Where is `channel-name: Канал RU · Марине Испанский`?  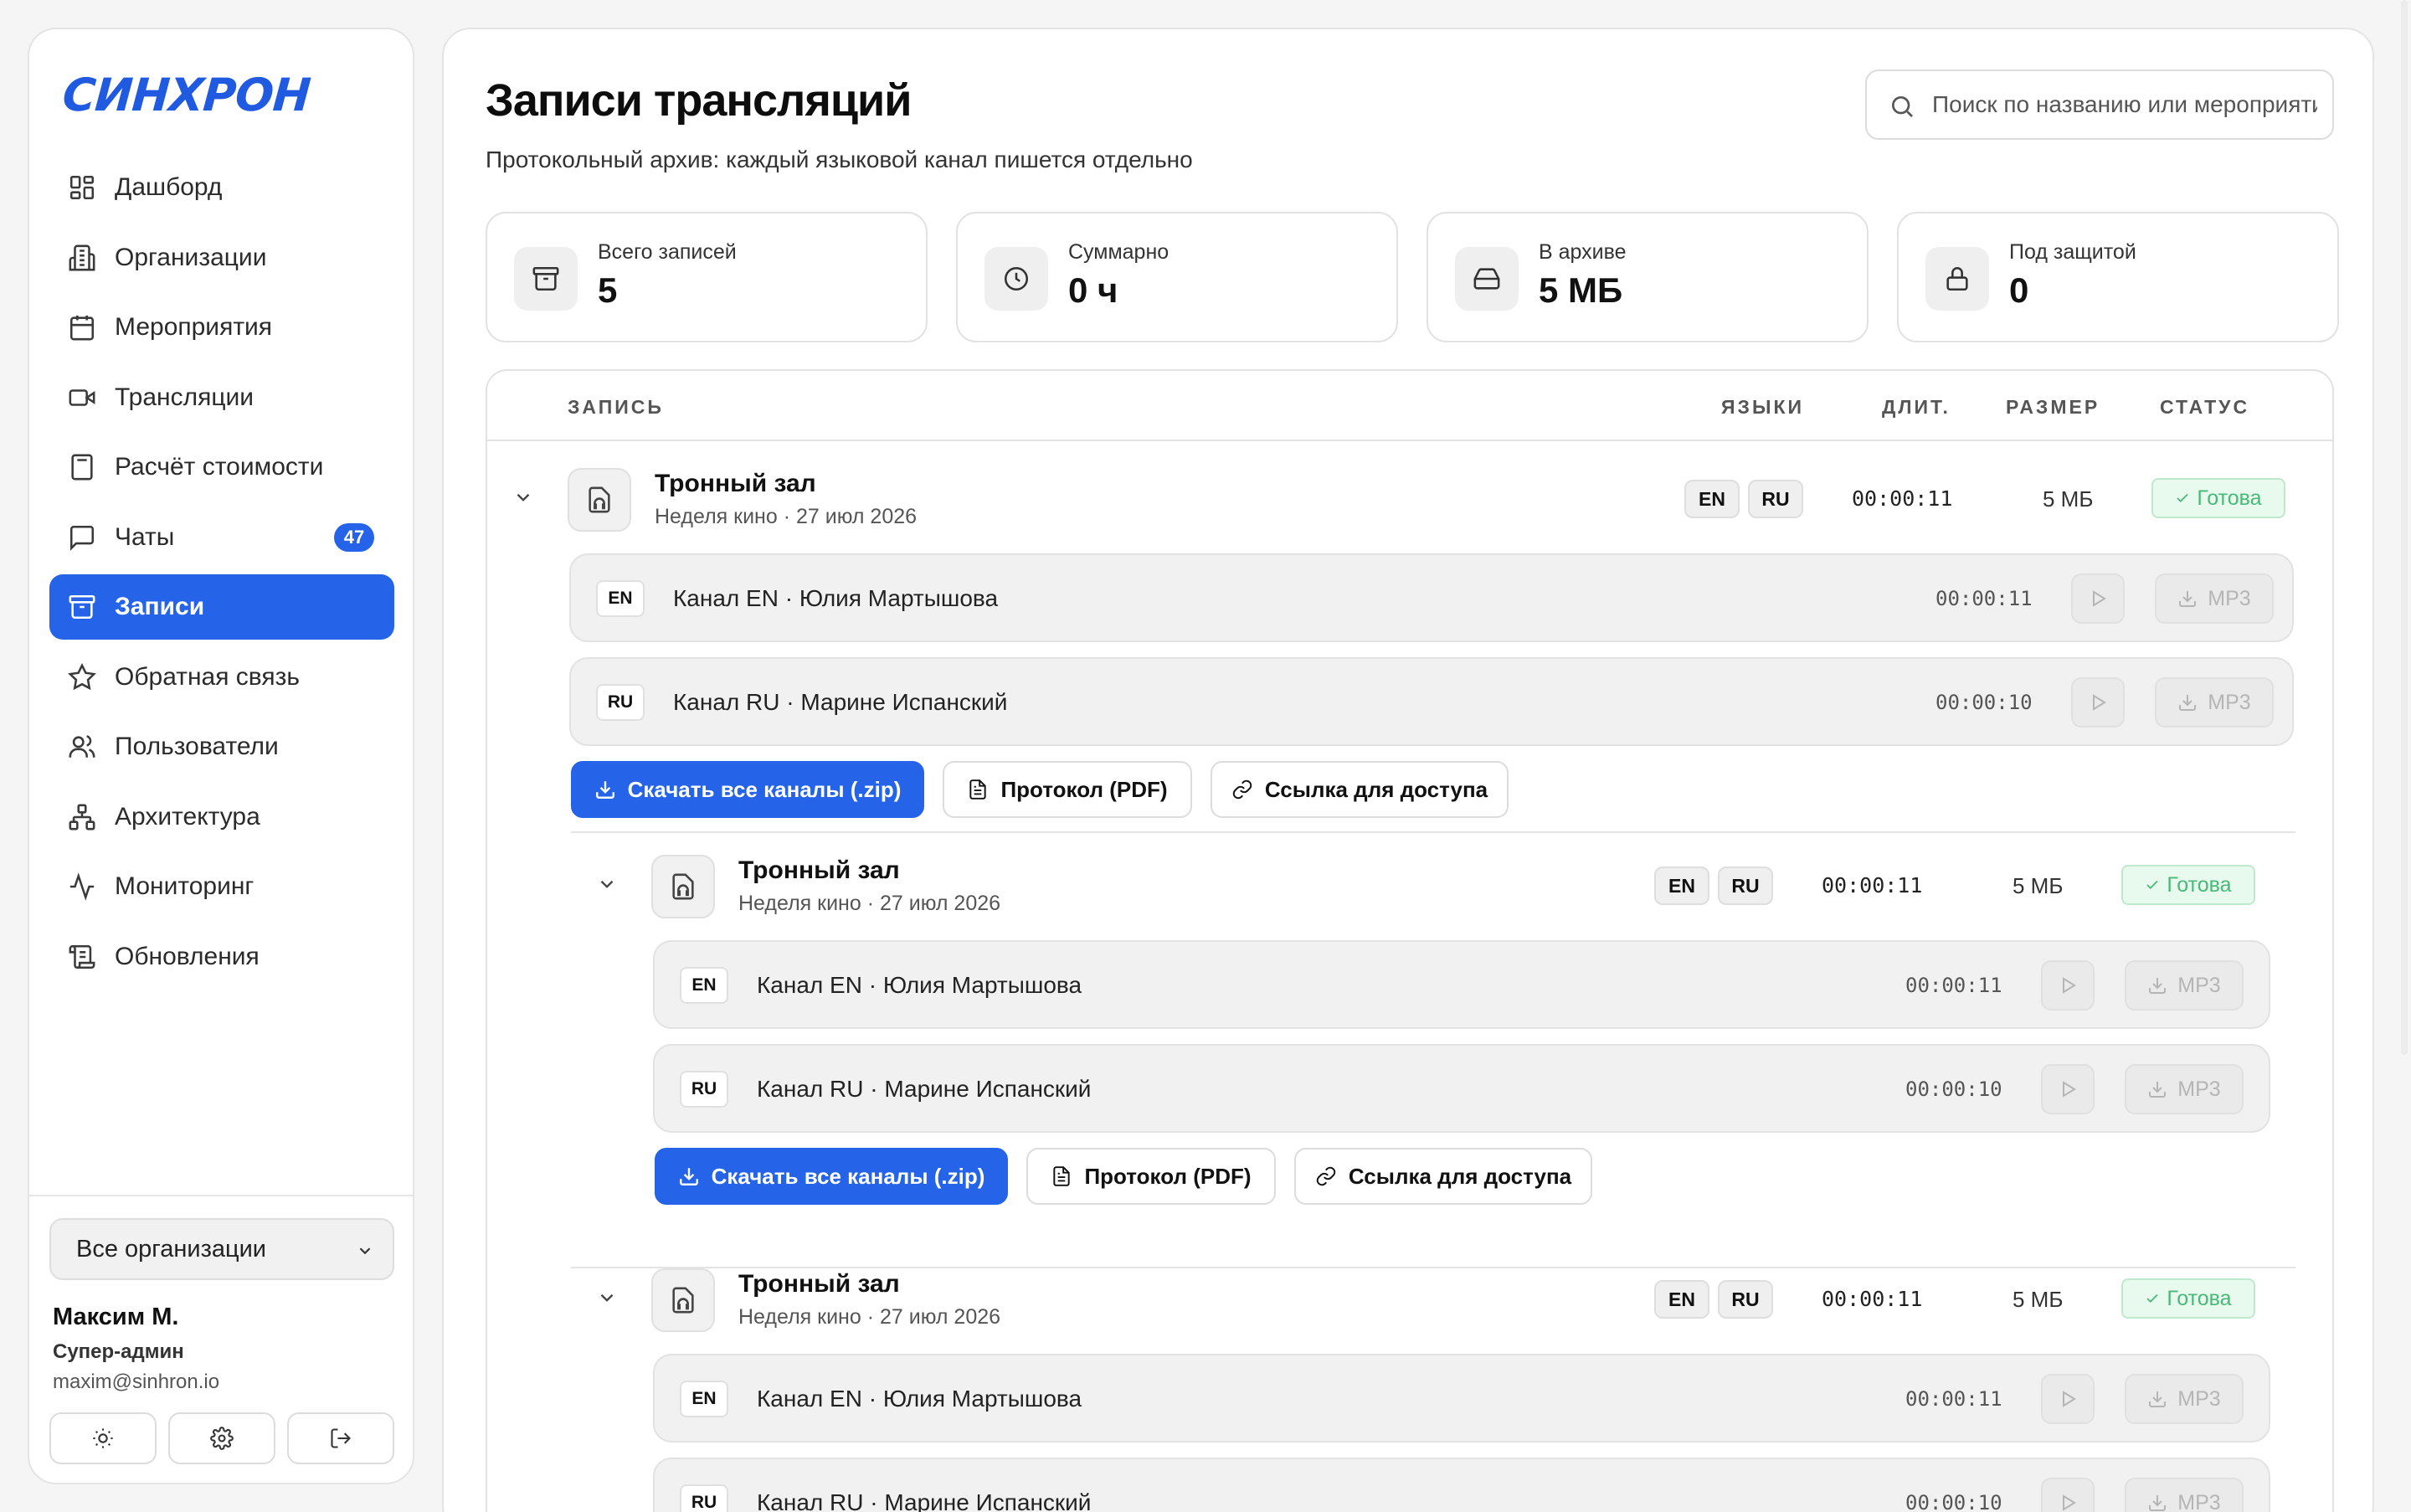 channel-name: Канал RU · Марине Испанский is located at coordinates (924, 1089).